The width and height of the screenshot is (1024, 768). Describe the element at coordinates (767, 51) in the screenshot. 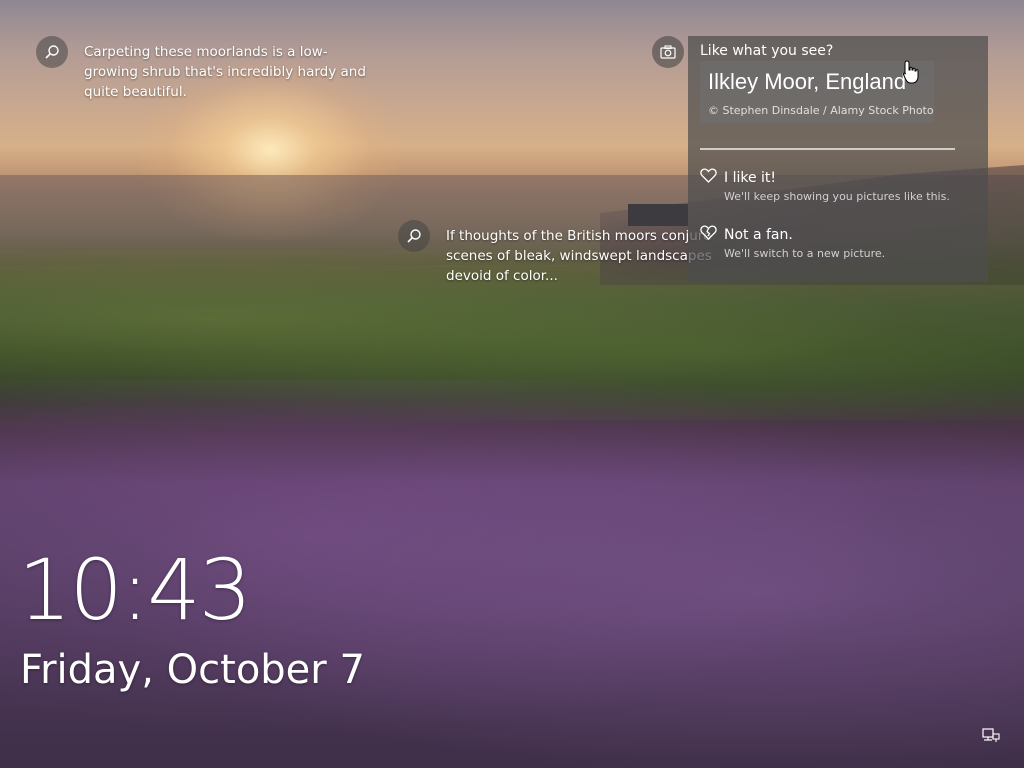

I see `spotlight-heading: Like what you see?` at that location.